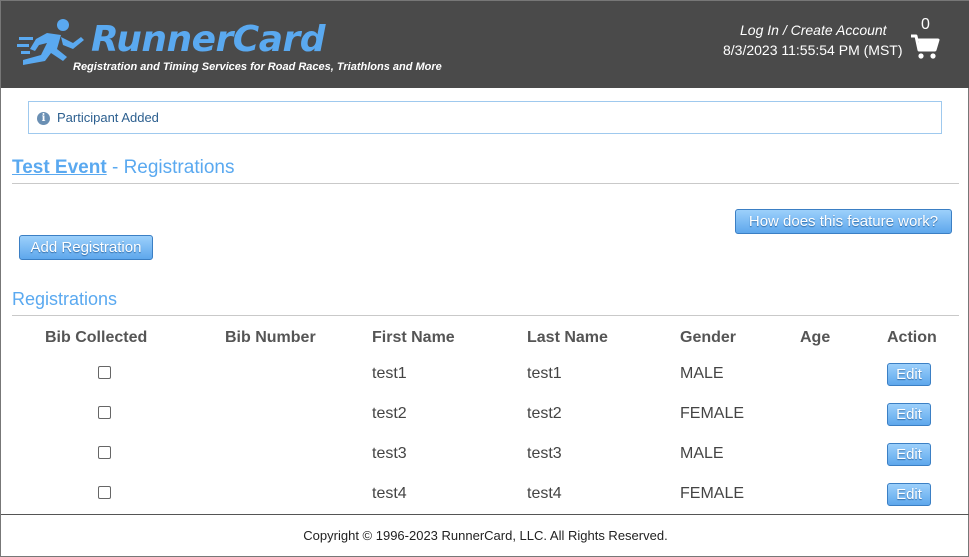  I want to click on last-name-cell: test2, so click(544, 413).